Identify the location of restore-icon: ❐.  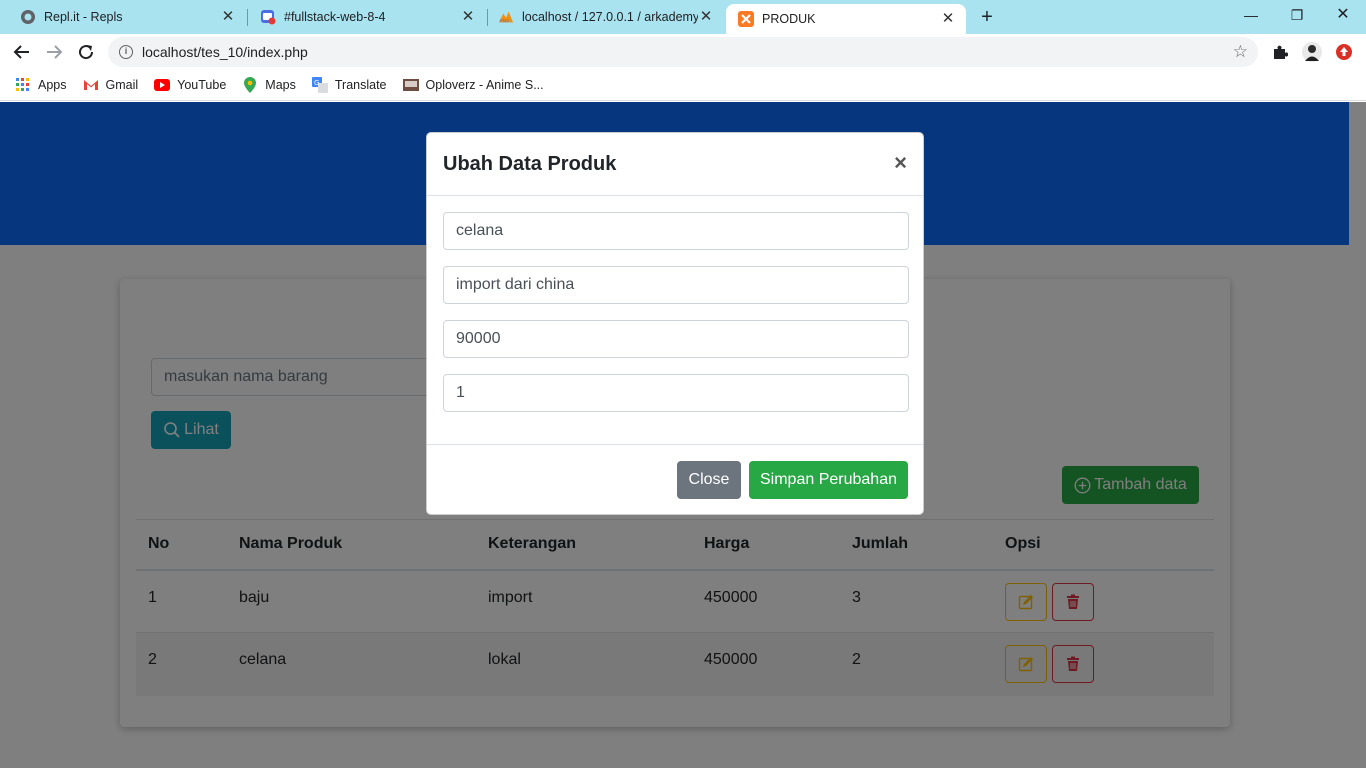
(1297, 15).